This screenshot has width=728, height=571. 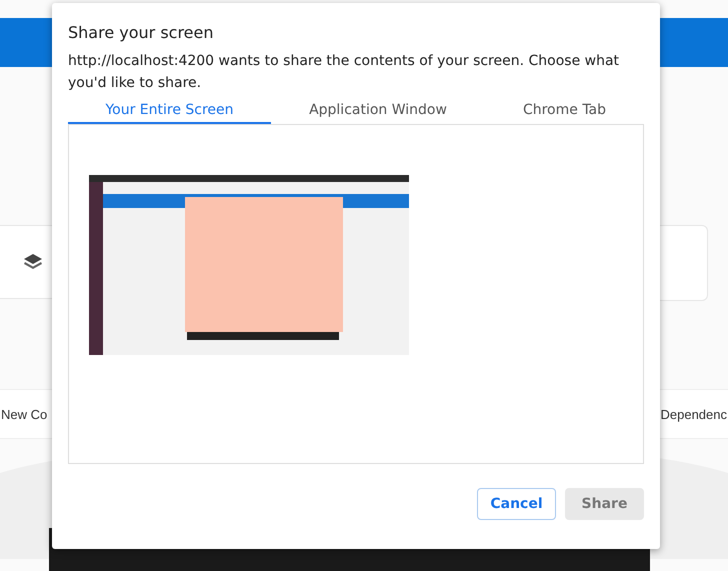 I want to click on menu-text: Dependenc, so click(x=694, y=414).